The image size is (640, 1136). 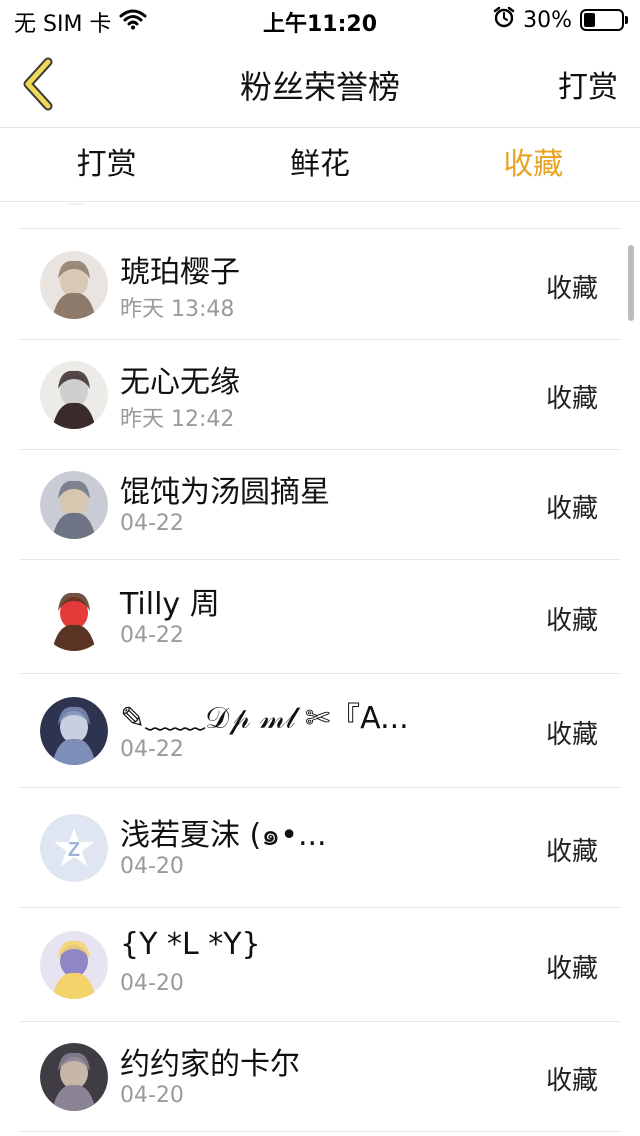 What do you see at coordinates (225, 492) in the screenshot?
I see `user-name: 馄饨为汤圆摘星` at bounding box center [225, 492].